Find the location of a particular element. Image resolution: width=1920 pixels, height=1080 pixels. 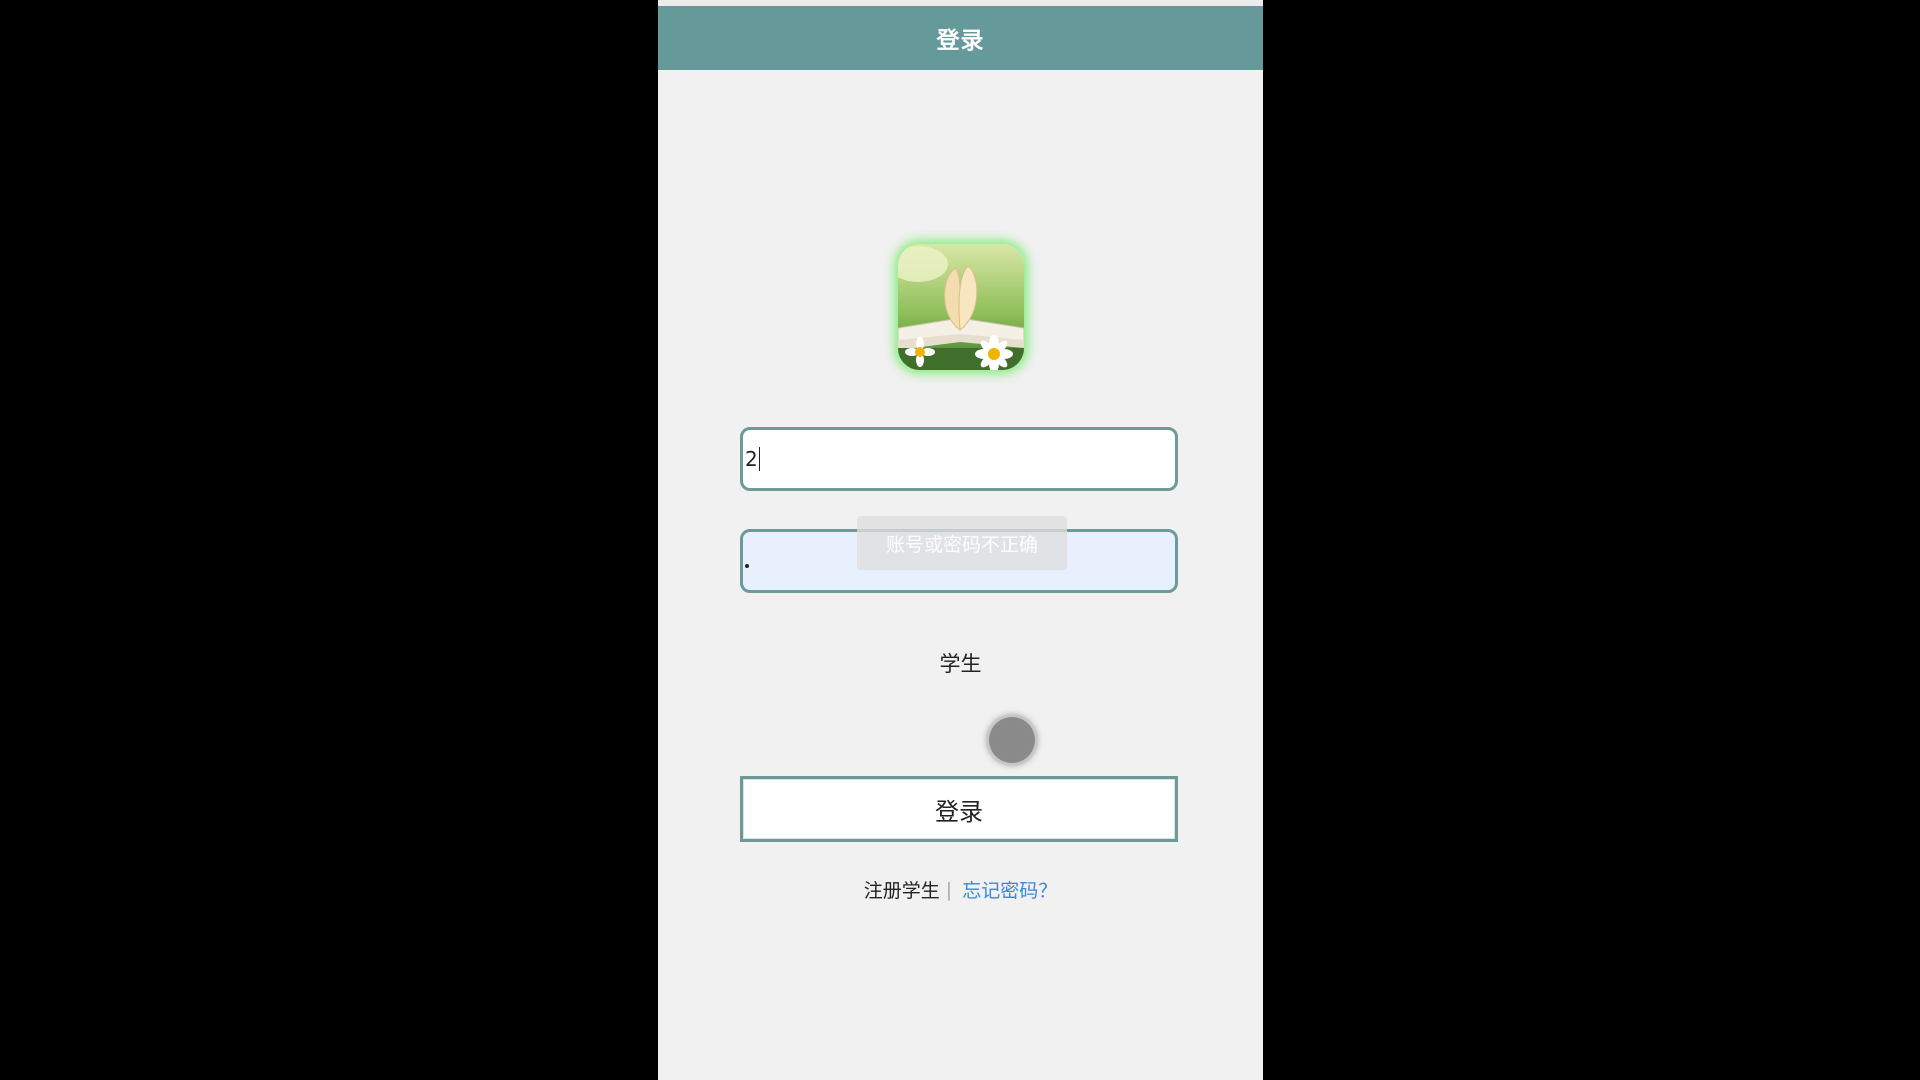

error-toast: 账号或密码不正确 is located at coordinates (962, 543).